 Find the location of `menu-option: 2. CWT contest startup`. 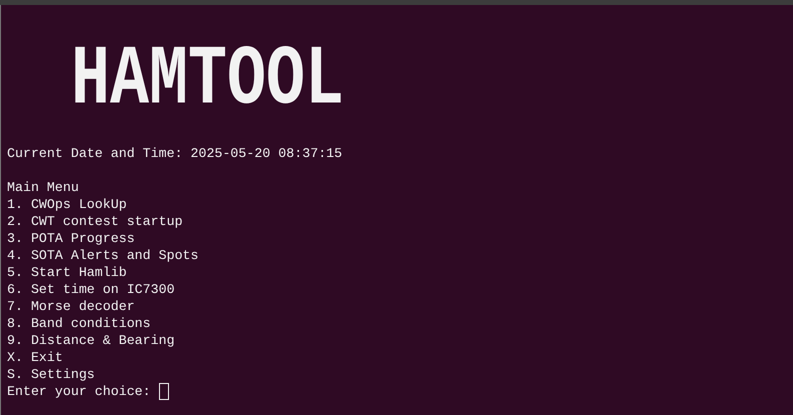

menu-option: 2. CWT contest startup is located at coordinates (400, 221).